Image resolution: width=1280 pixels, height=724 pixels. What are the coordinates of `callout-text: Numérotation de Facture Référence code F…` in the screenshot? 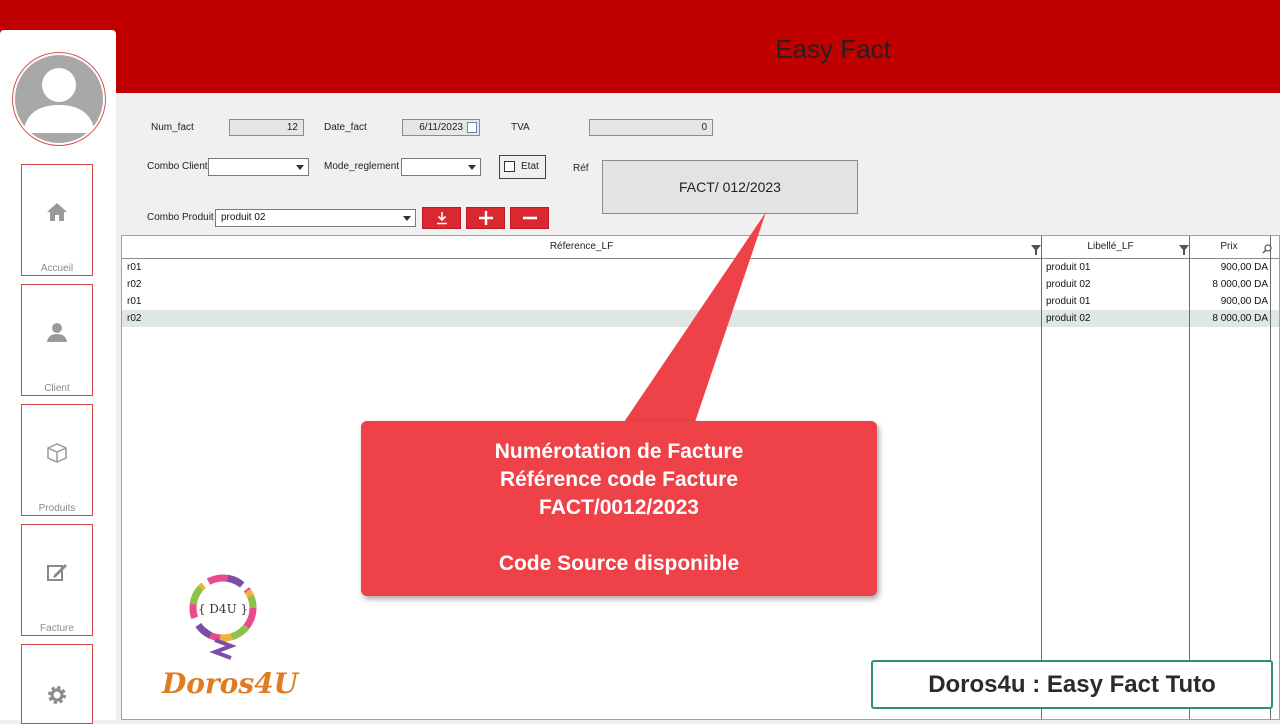 It's located at (619, 508).